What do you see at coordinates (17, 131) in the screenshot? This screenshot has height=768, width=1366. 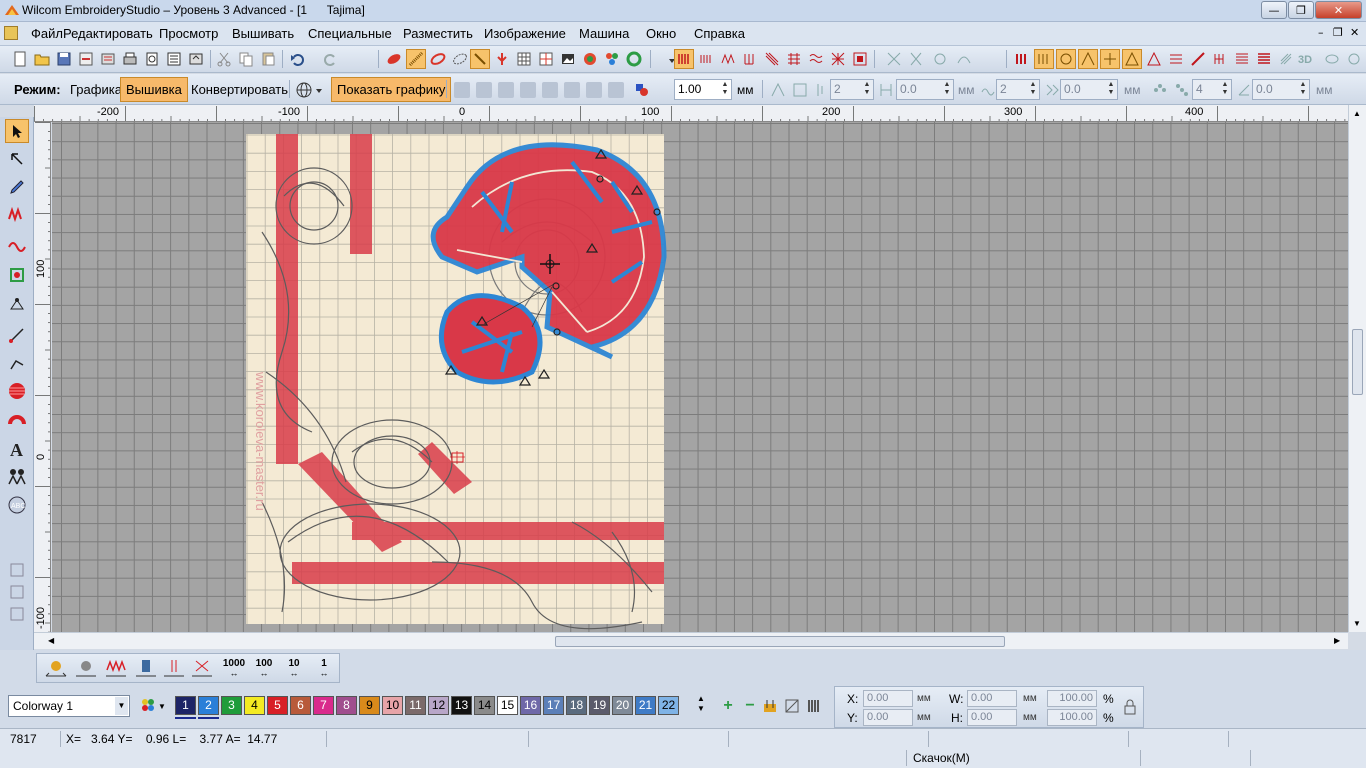 I see `select-arrow-icon` at bounding box center [17, 131].